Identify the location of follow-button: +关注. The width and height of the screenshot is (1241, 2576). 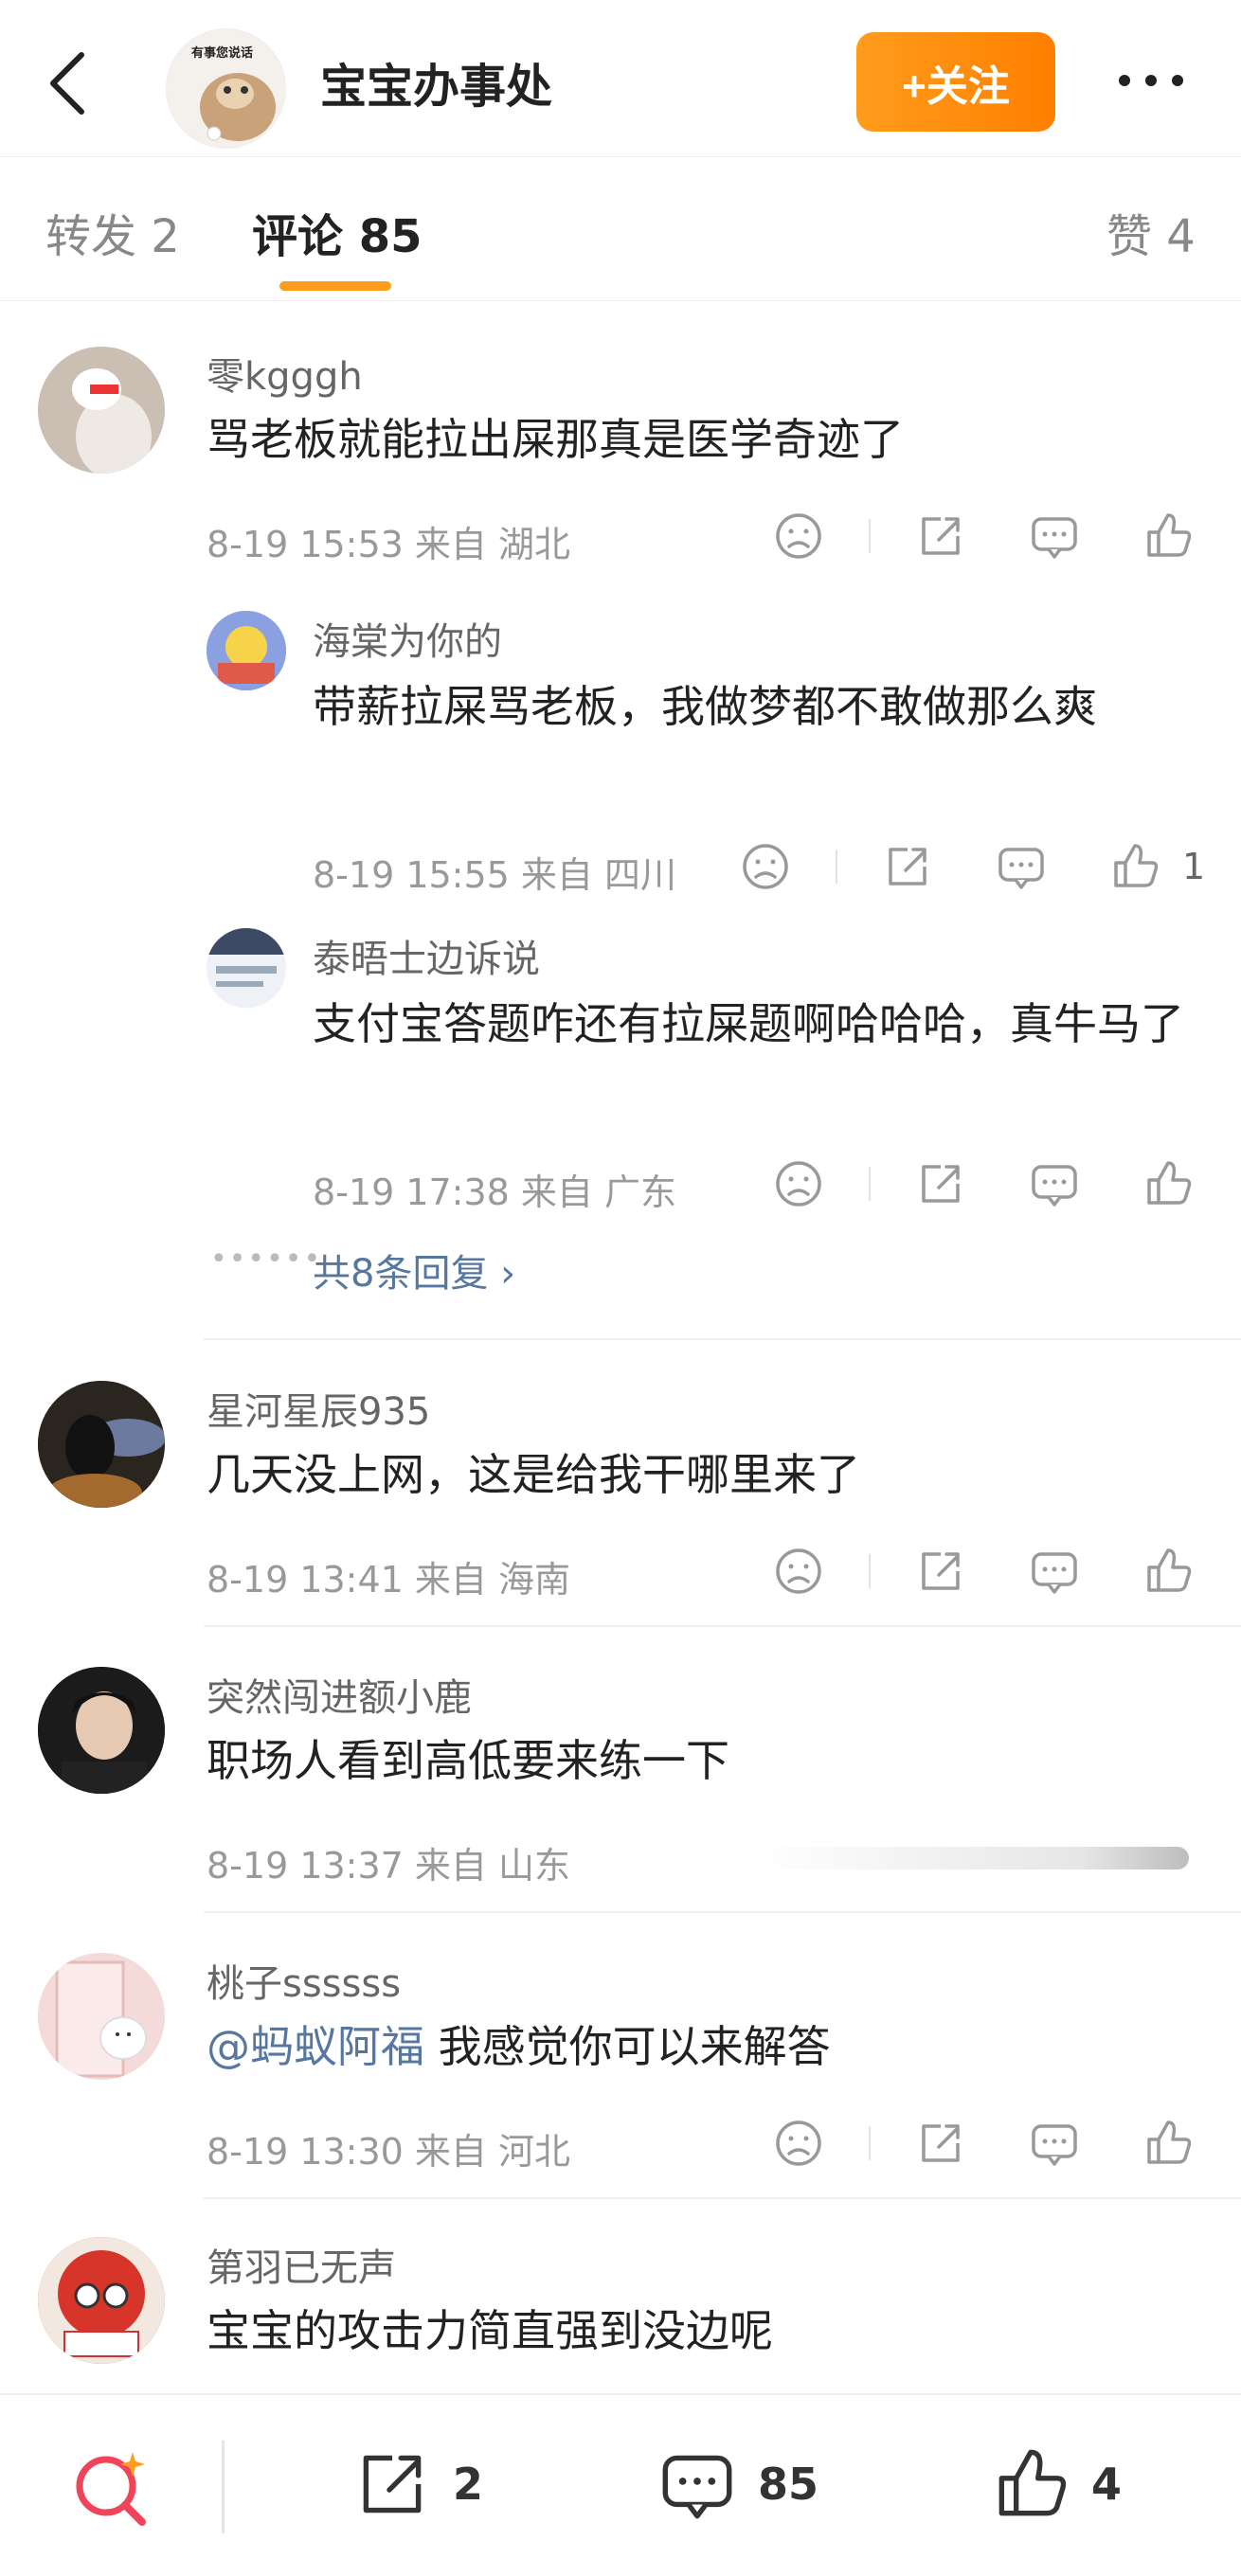
(955, 82).